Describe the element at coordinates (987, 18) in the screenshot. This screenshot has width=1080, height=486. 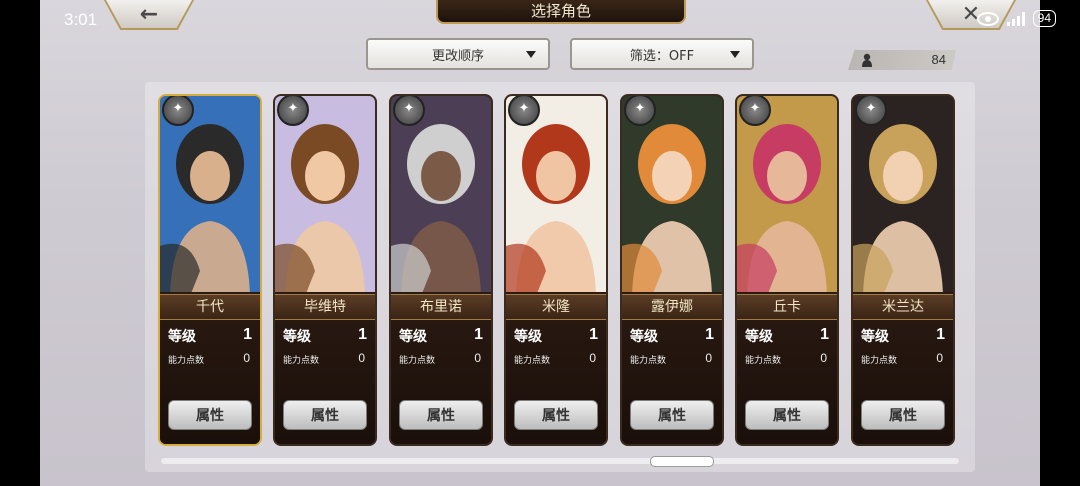
I see `eye-icon` at that location.